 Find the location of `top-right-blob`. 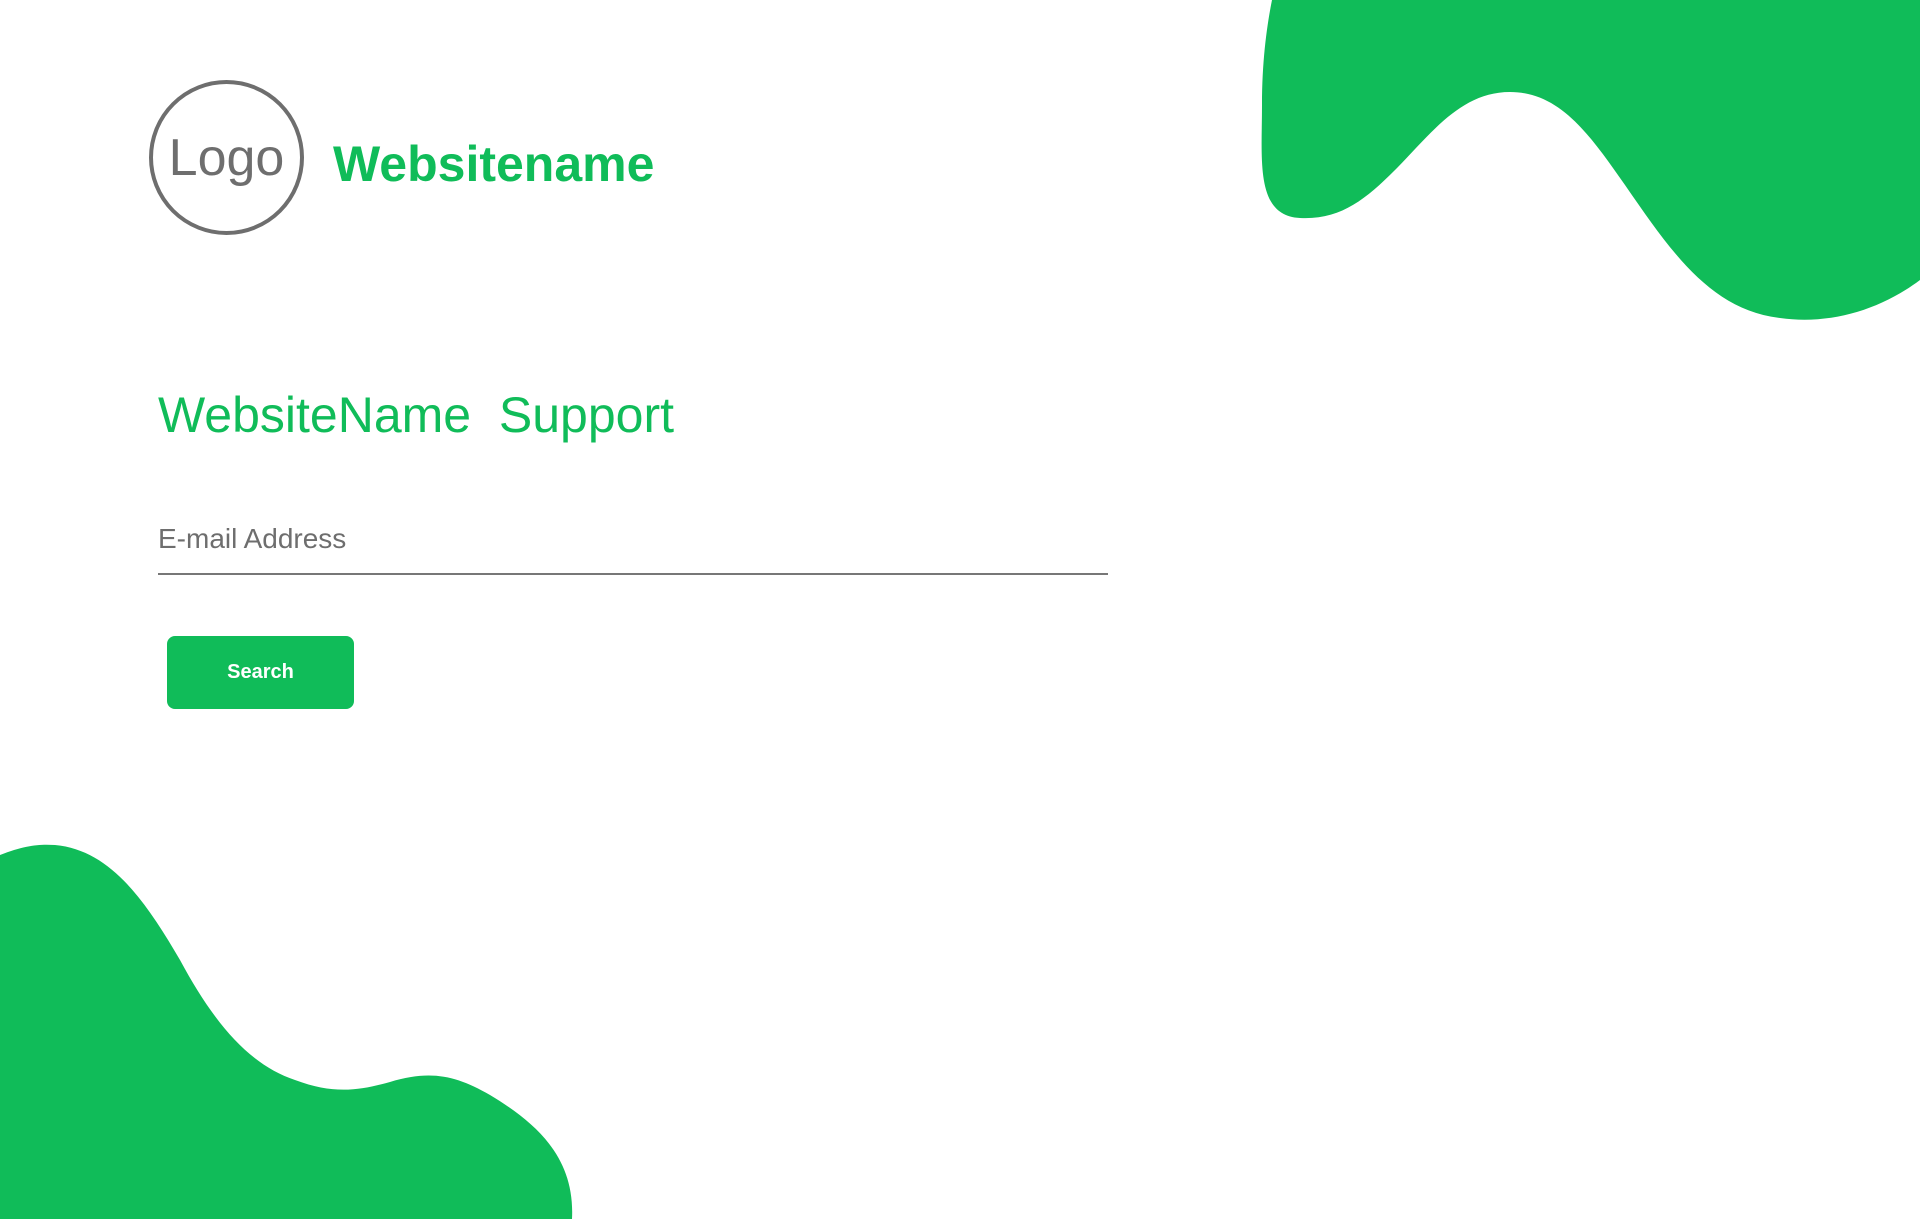

top-right-blob is located at coordinates (1590, 160).